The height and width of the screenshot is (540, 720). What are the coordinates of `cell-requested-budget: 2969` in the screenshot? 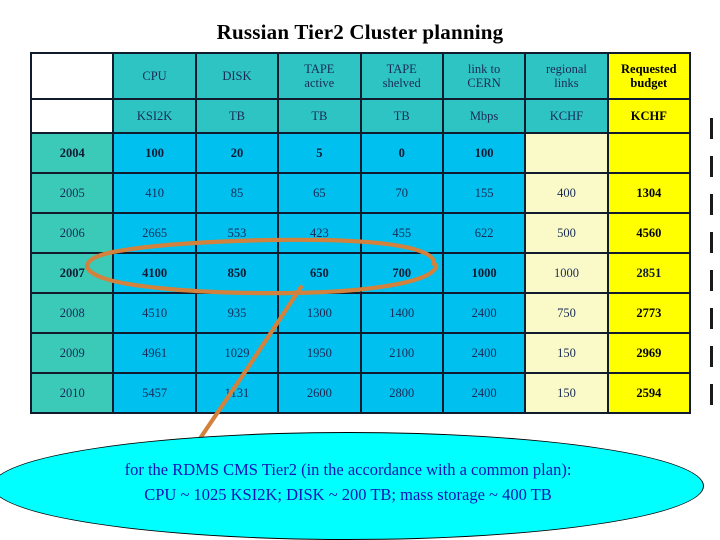 It's located at (649, 353).